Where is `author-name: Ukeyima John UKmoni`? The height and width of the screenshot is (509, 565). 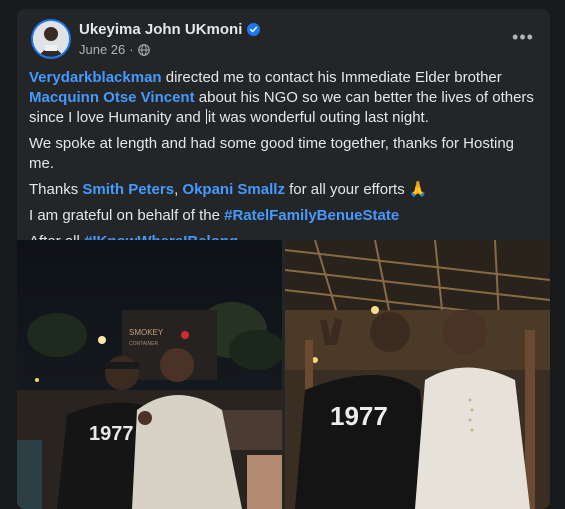
author-name: Ukeyima John UKmoni is located at coordinates (160, 29).